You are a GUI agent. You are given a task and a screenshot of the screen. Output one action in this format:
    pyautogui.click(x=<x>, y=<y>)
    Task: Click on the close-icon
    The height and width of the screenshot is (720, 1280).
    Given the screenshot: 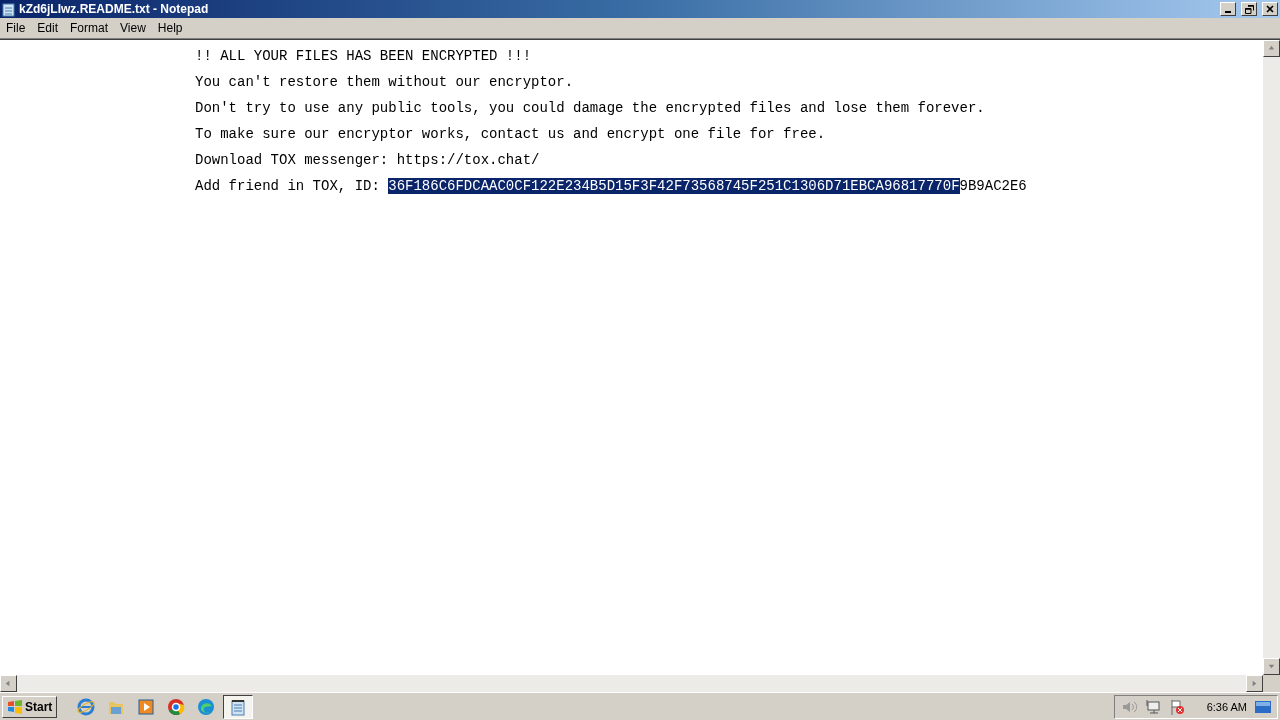 What is the action you would take?
    pyautogui.click(x=1270, y=9)
    